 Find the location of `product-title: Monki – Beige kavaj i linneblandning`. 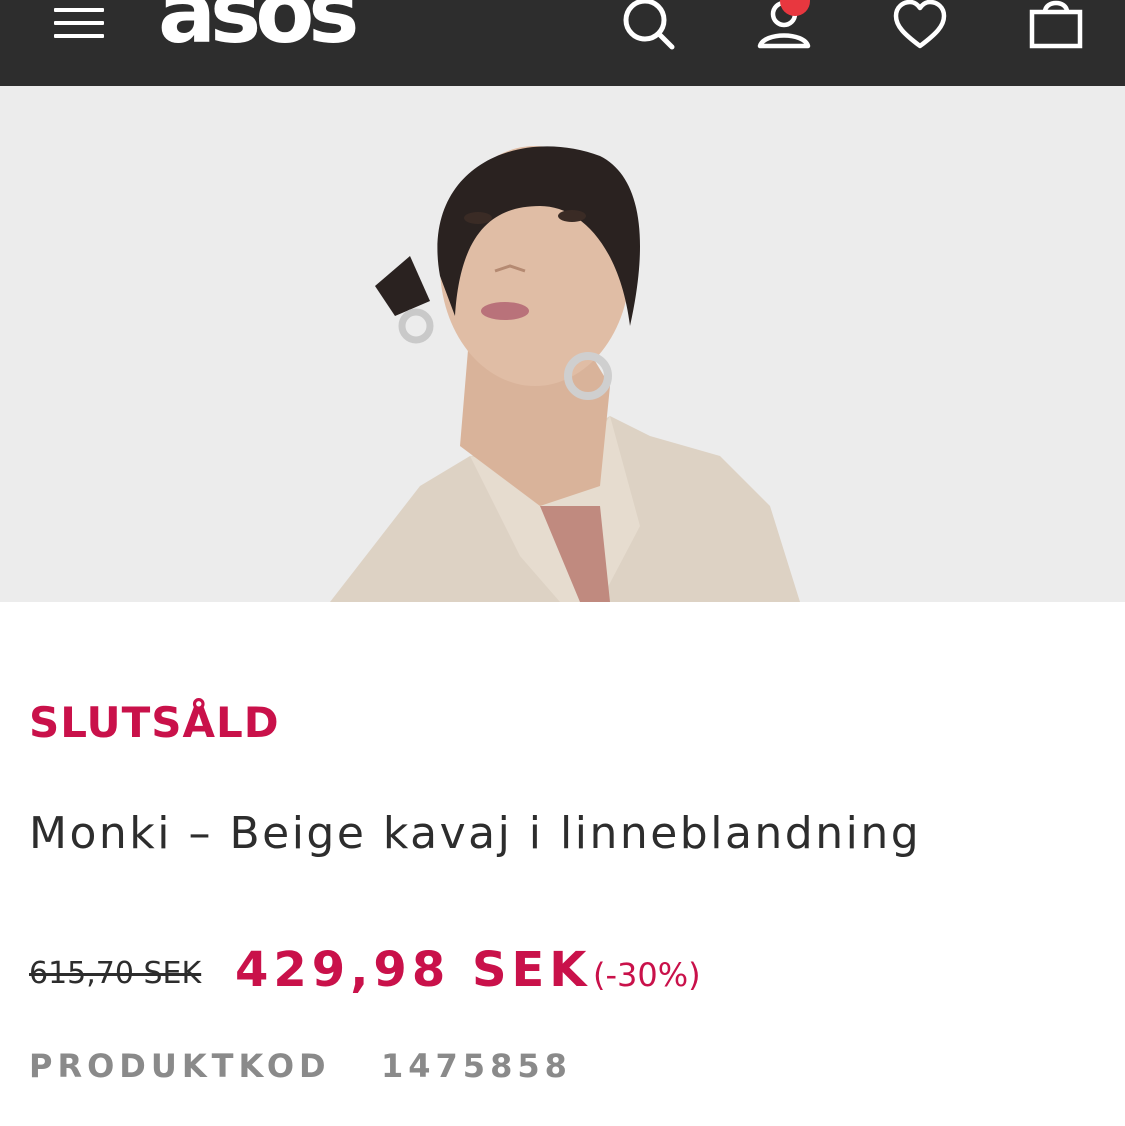

product-title: Monki – Beige kavaj i linneblandning is located at coordinates (475, 833).